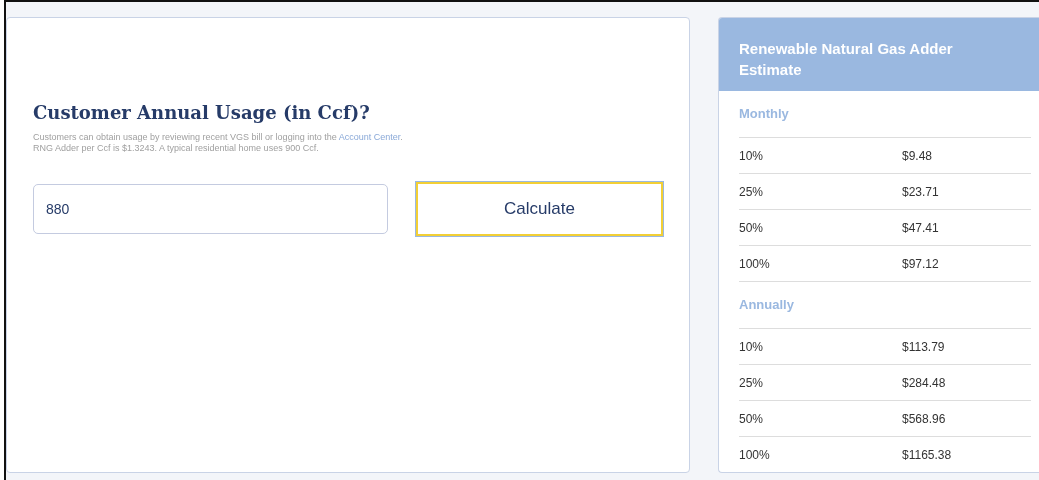  Describe the element at coordinates (924, 382) in the screenshot. I see `amount-cell: $284.48` at that location.